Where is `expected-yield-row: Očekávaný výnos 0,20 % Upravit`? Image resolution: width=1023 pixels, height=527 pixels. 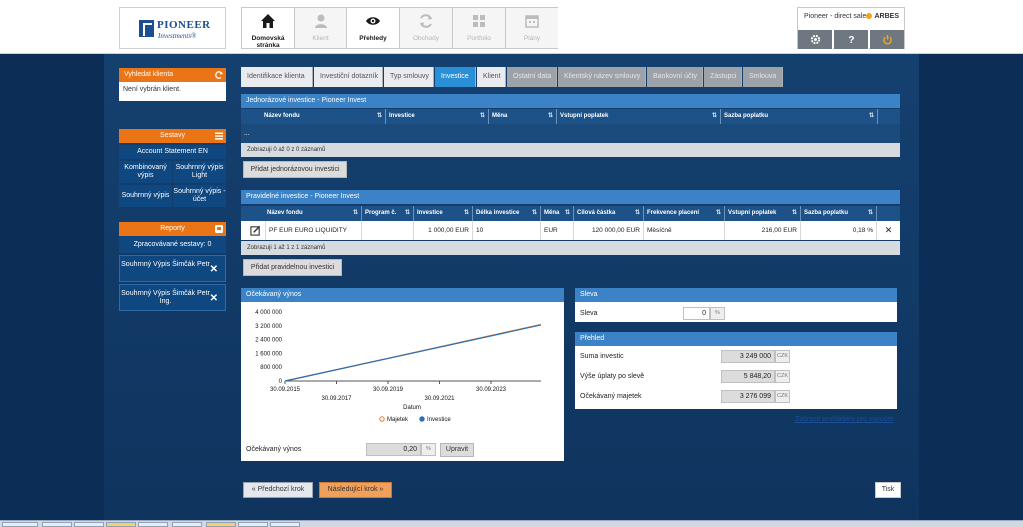
expected-yield-row: Očekávaný výnos 0,20 % Upravit is located at coordinates (402, 449).